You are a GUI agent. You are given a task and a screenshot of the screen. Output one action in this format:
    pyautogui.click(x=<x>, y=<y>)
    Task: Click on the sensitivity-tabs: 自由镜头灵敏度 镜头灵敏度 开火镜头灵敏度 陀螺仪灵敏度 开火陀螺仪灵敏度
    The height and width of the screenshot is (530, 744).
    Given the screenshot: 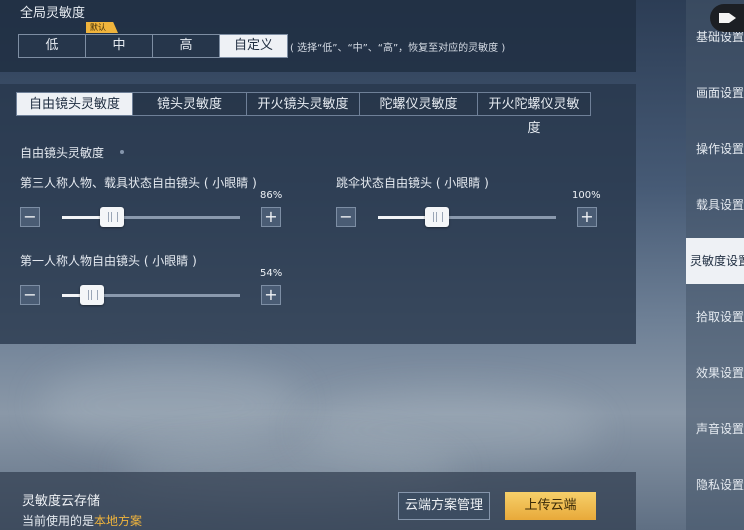 What is the action you would take?
    pyautogui.click(x=303, y=114)
    